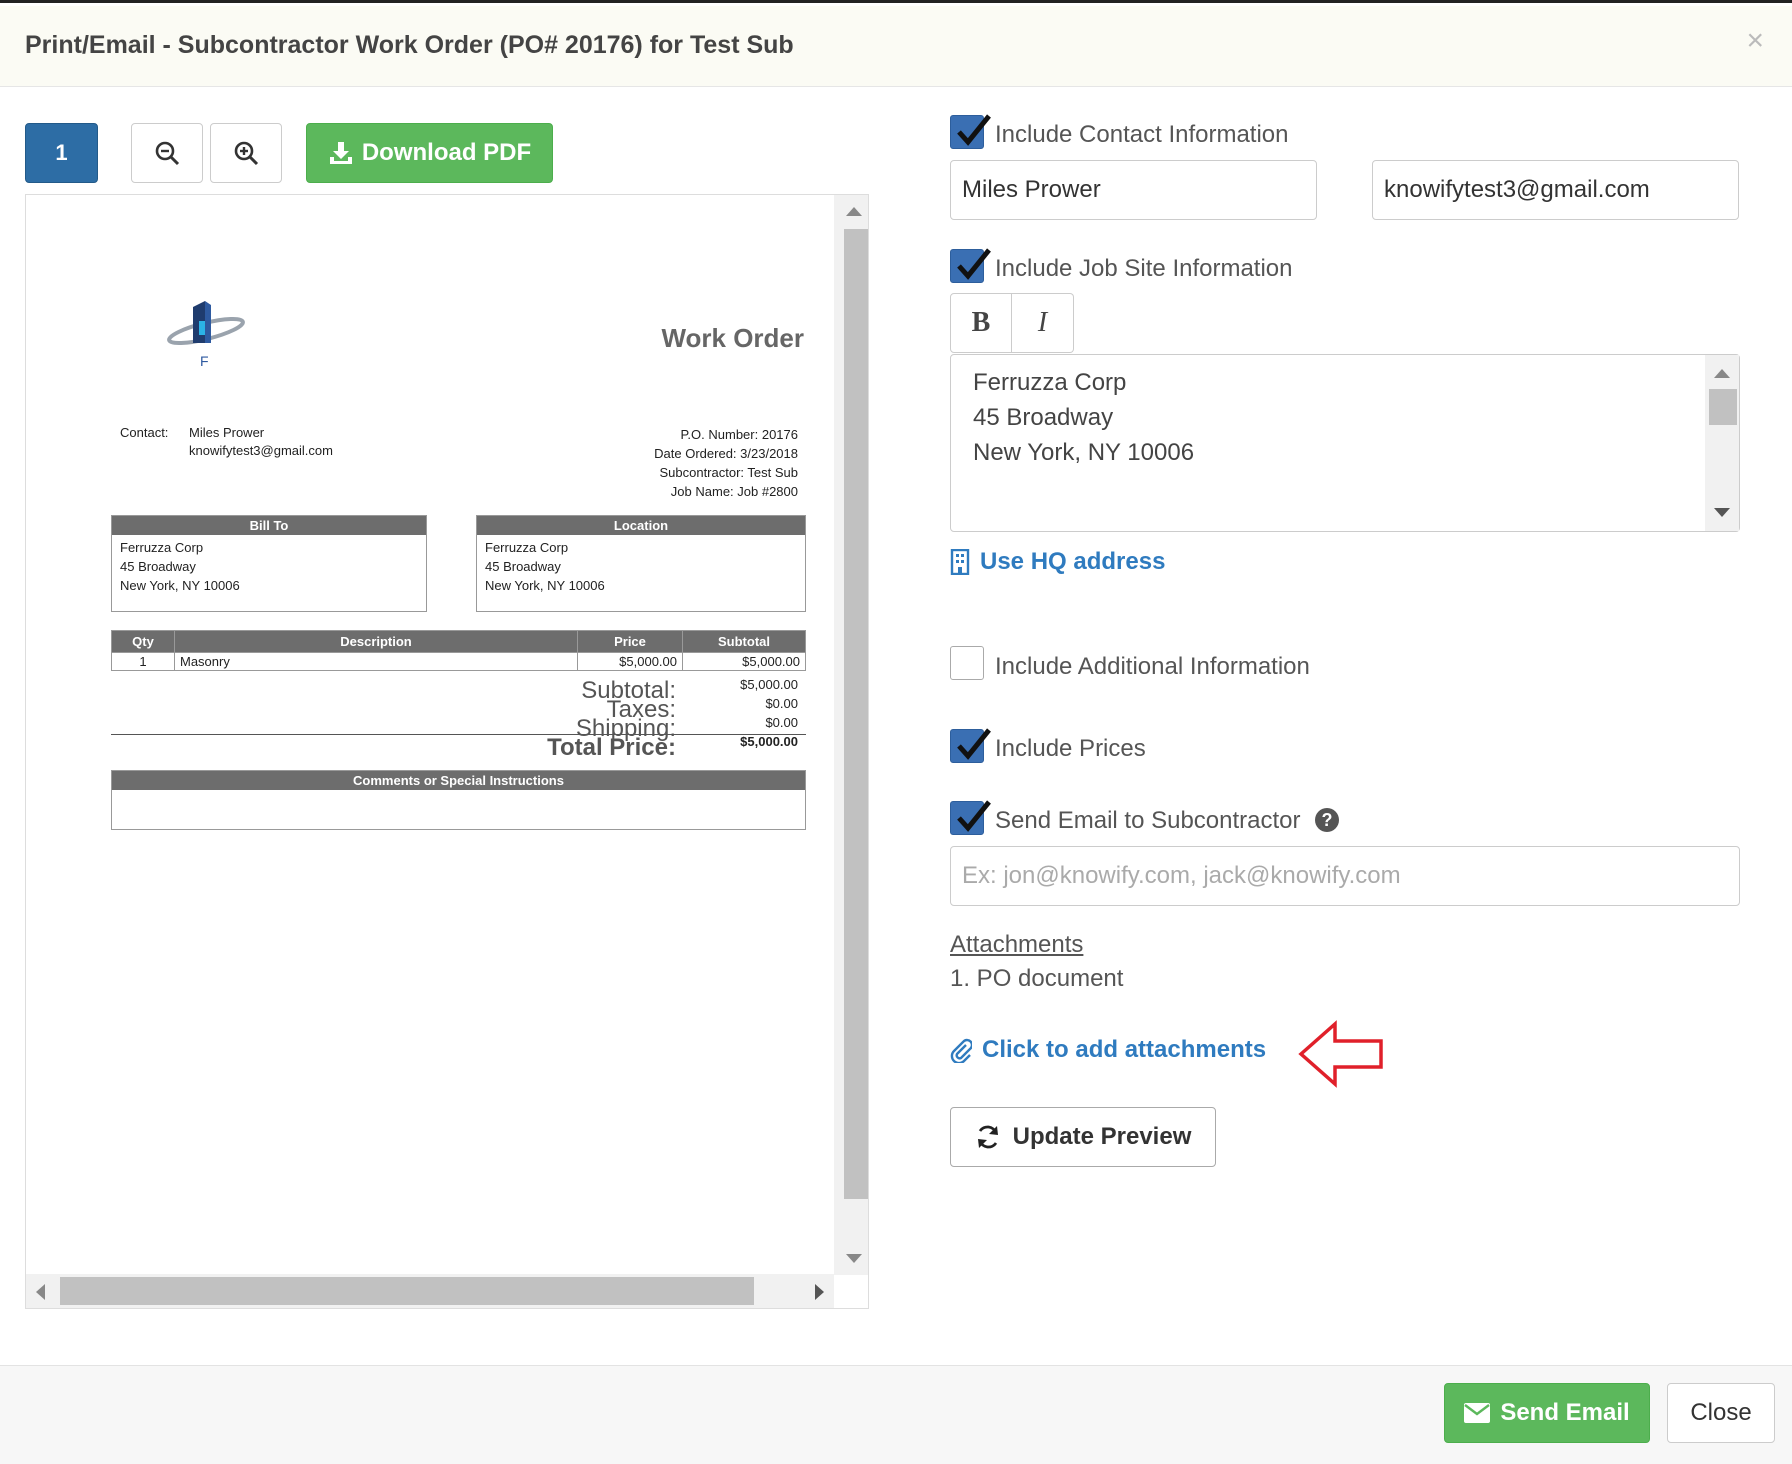 This screenshot has height=1464, width=1792. I want to click on download-pdf-button: Download PDF, so click(429, 153).